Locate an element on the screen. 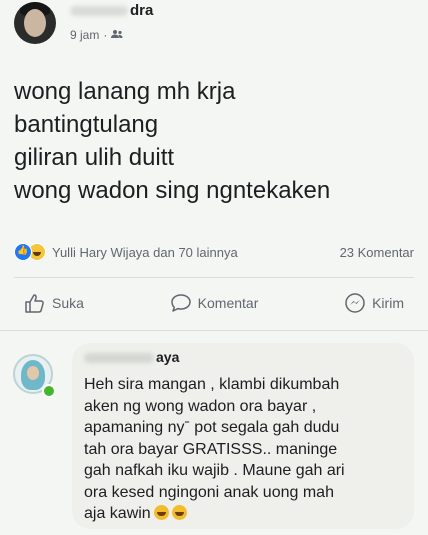 This screenshot has height=535, width=428. comment-line: aja kawin is located at coordinates (117, 513).